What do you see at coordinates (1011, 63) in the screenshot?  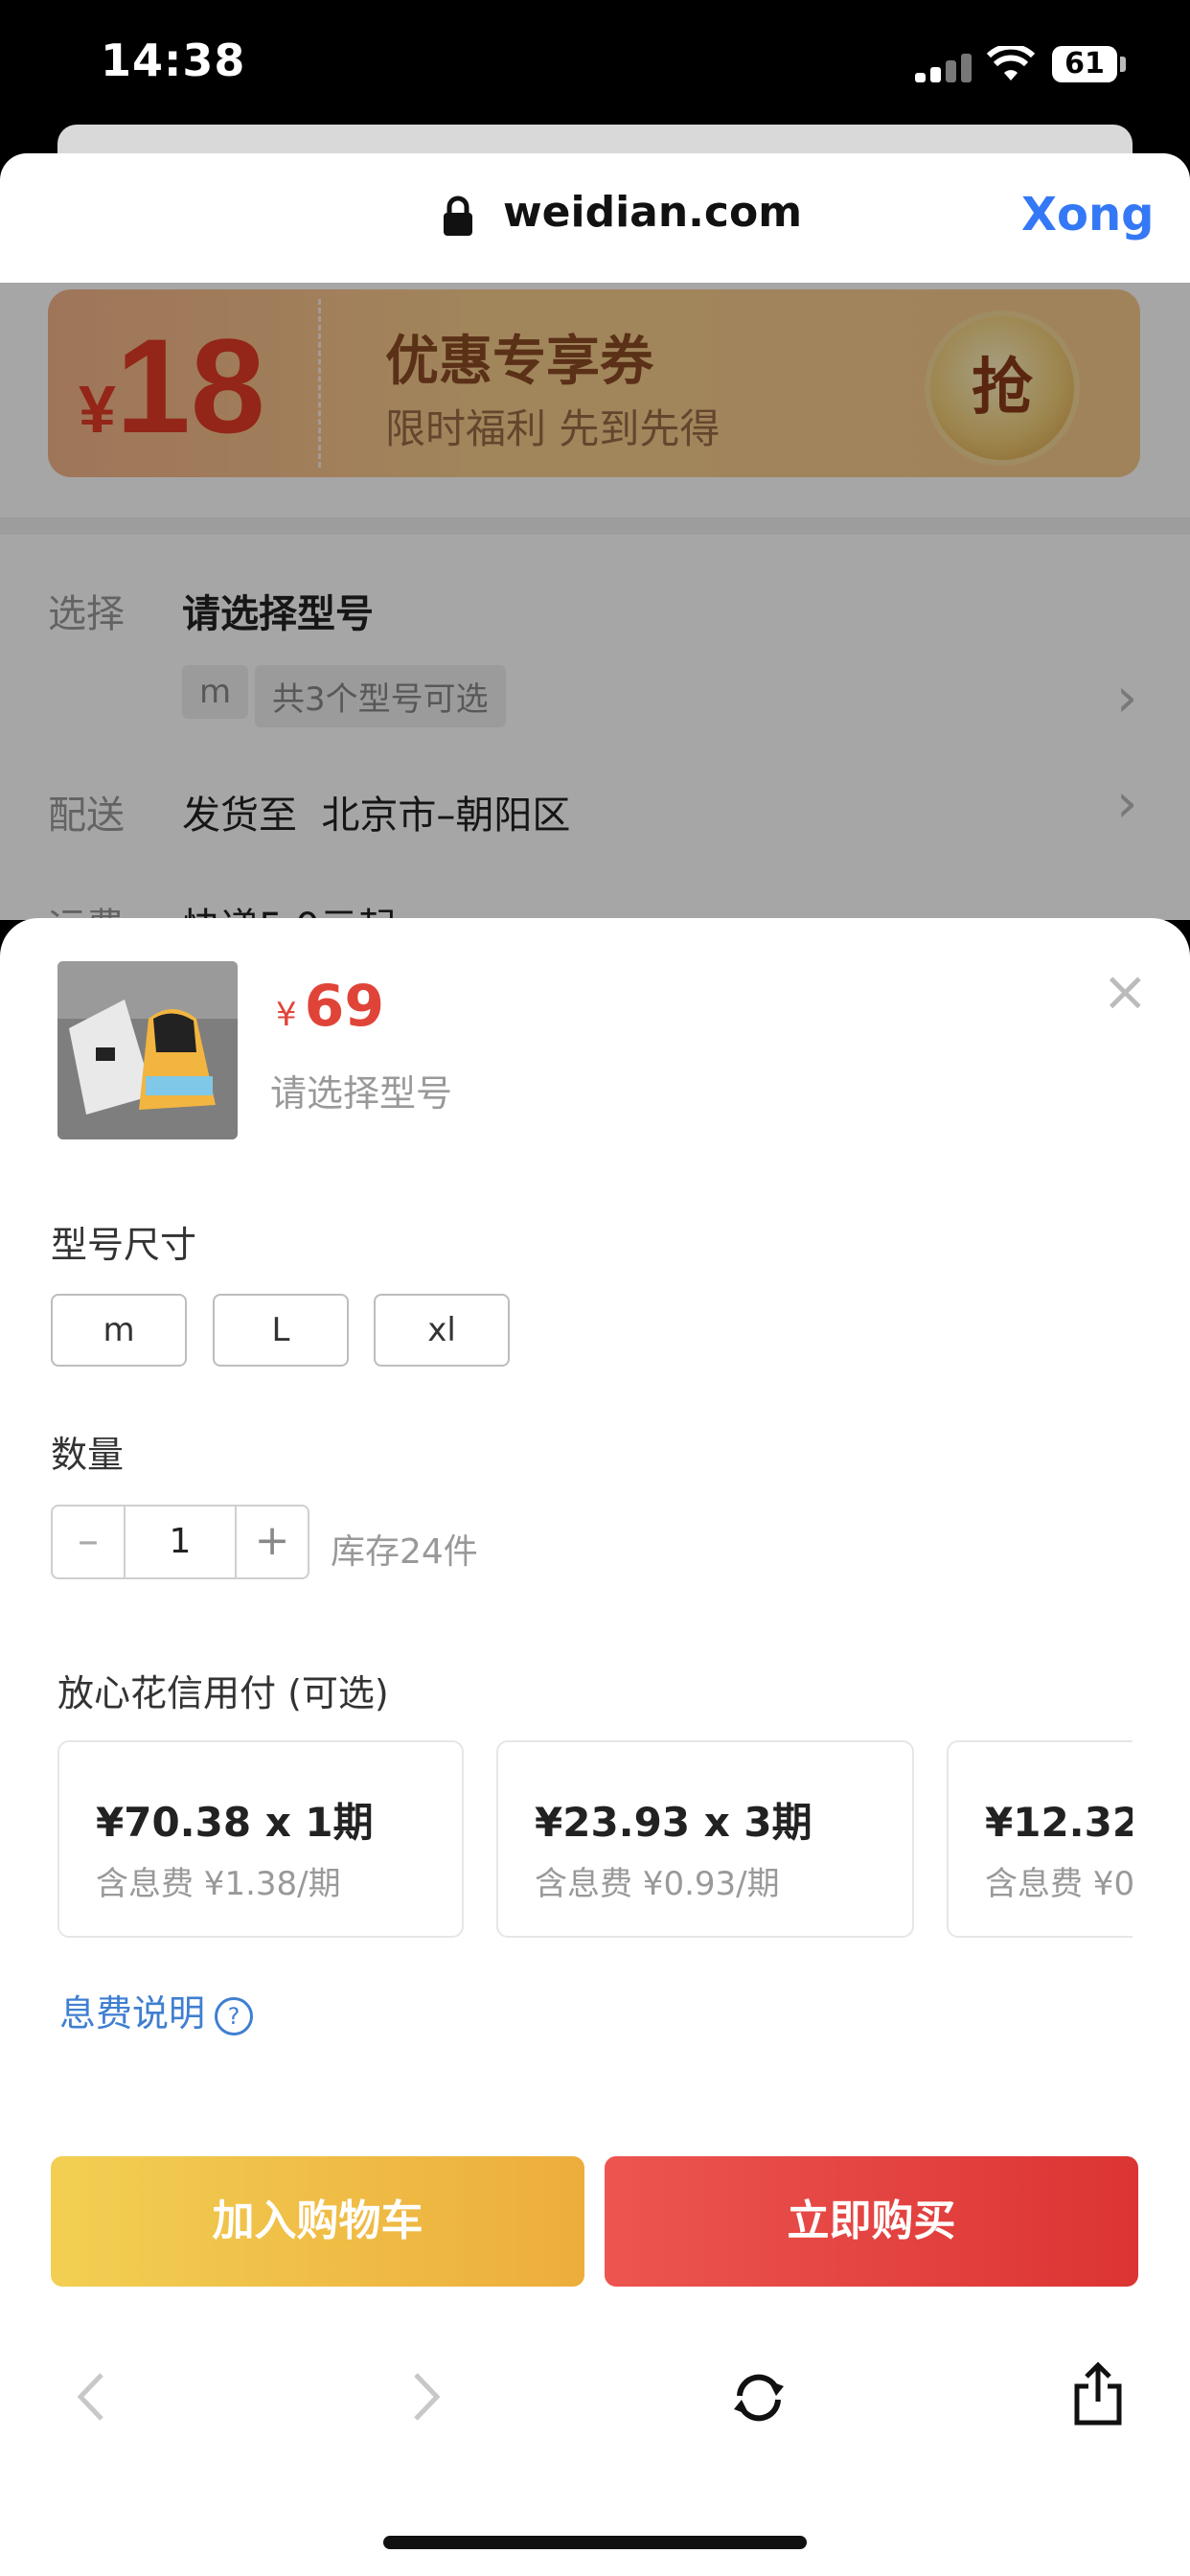 I see `wifi-icon` at bounding box center [1011, 63].